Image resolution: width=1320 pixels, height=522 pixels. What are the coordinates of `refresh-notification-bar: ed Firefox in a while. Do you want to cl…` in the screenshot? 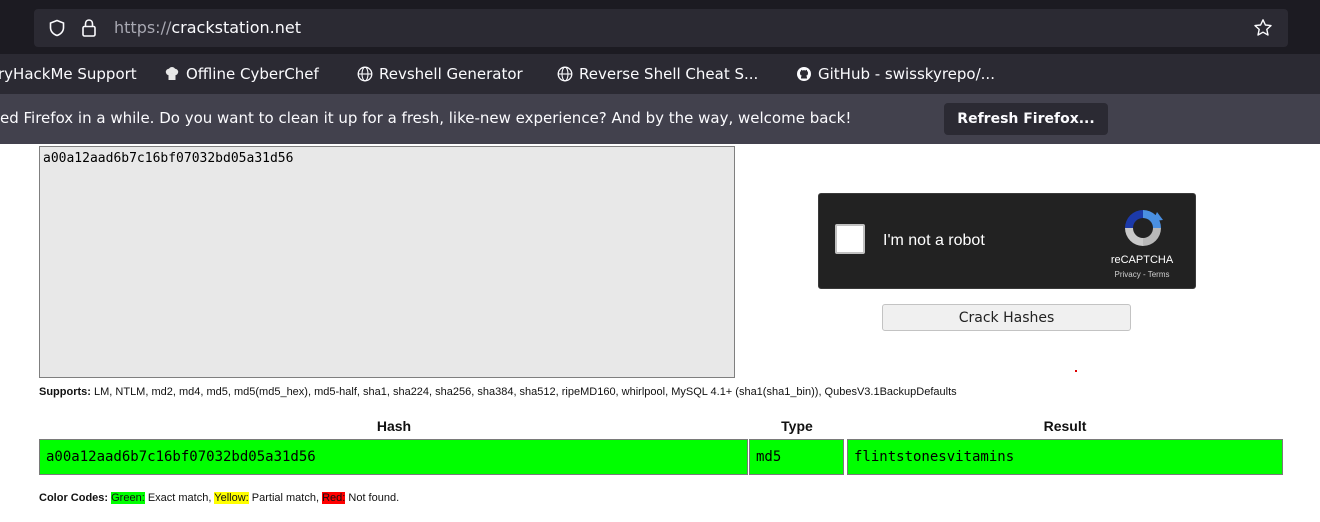 It's located at (660, 119).